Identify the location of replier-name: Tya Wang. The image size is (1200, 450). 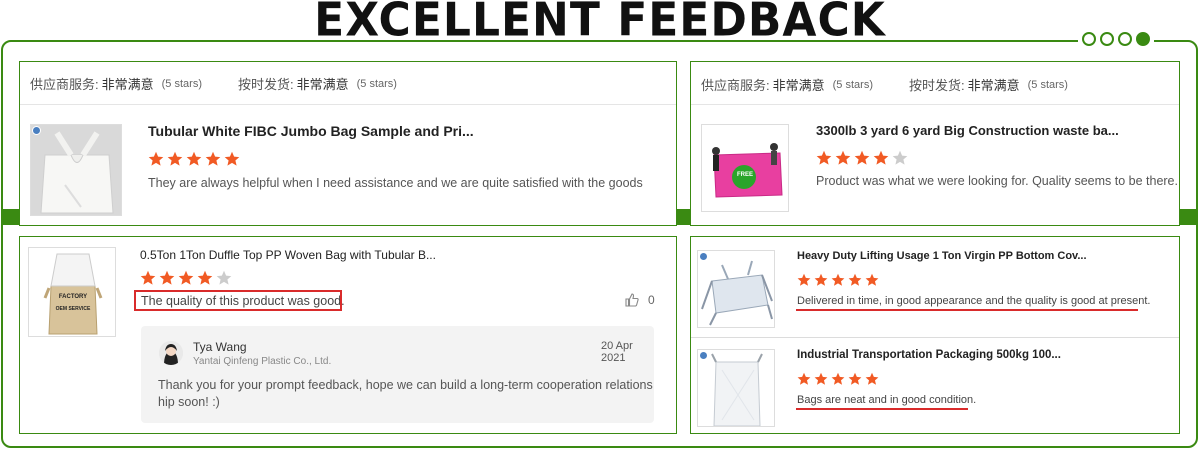
(220, 347).